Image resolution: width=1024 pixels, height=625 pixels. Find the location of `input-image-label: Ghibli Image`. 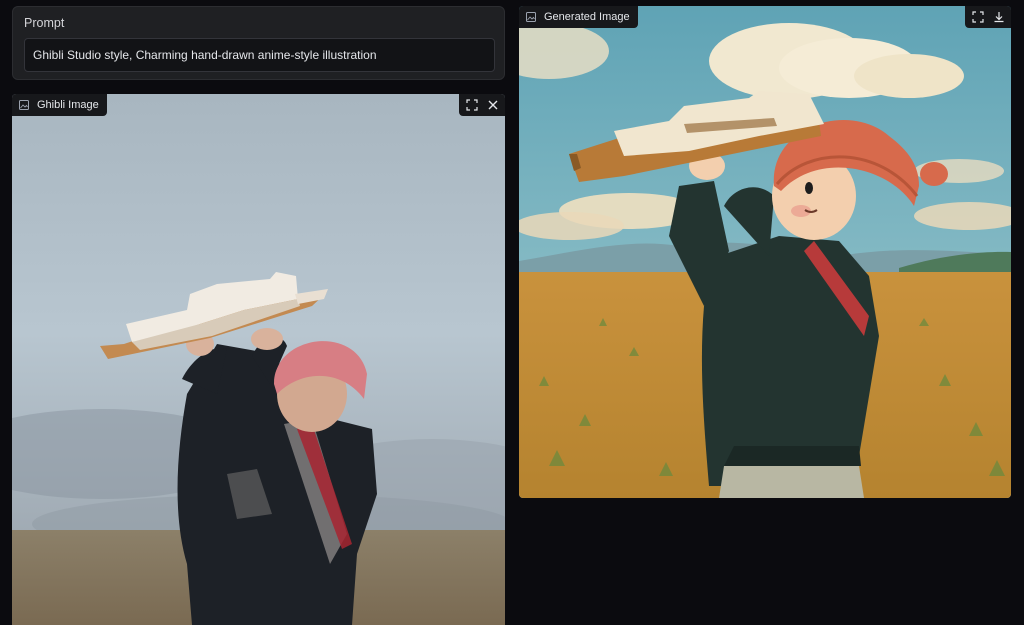

input-image-label: Ghibli Image is located at coordinates (59, 105).